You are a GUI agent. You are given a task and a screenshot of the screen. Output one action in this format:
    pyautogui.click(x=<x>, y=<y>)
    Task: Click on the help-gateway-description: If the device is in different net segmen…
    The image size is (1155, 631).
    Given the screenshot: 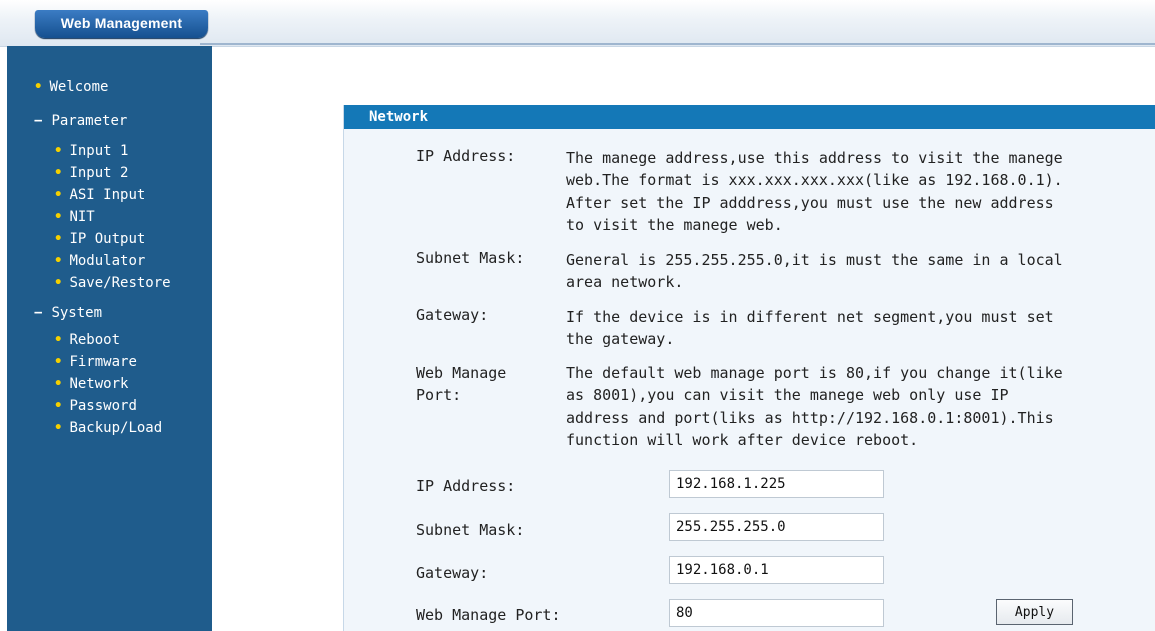 What is the action you would take?
    pyautogui.click(x=838, y=328)
    